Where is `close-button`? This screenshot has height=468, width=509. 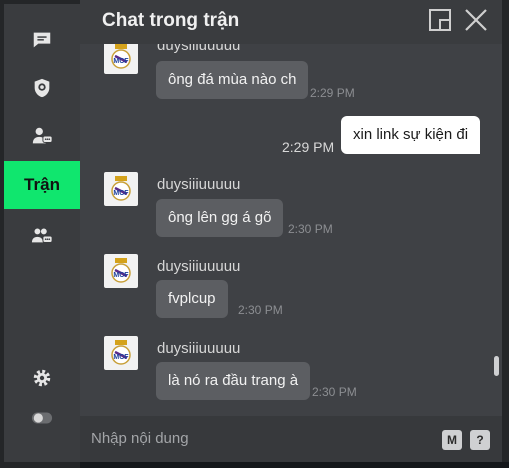
close-button is located at coordinates (476, 20).